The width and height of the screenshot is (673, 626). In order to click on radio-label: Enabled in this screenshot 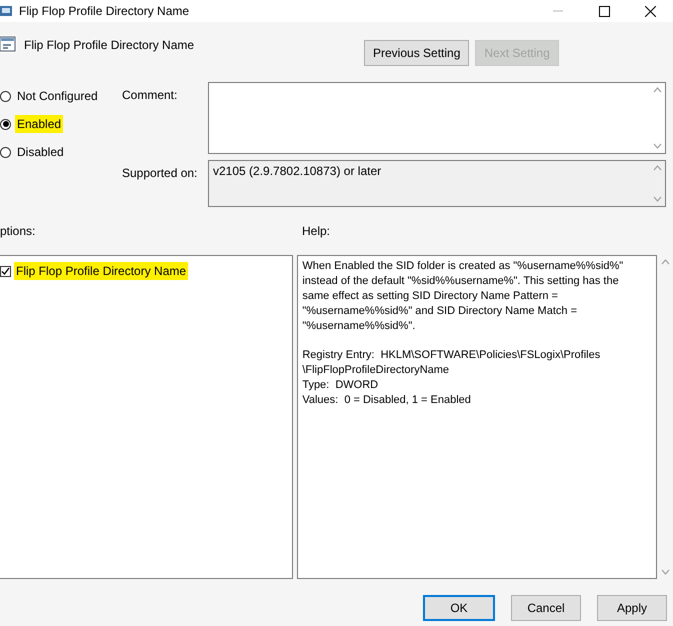, I will do `click(39, 124)`.